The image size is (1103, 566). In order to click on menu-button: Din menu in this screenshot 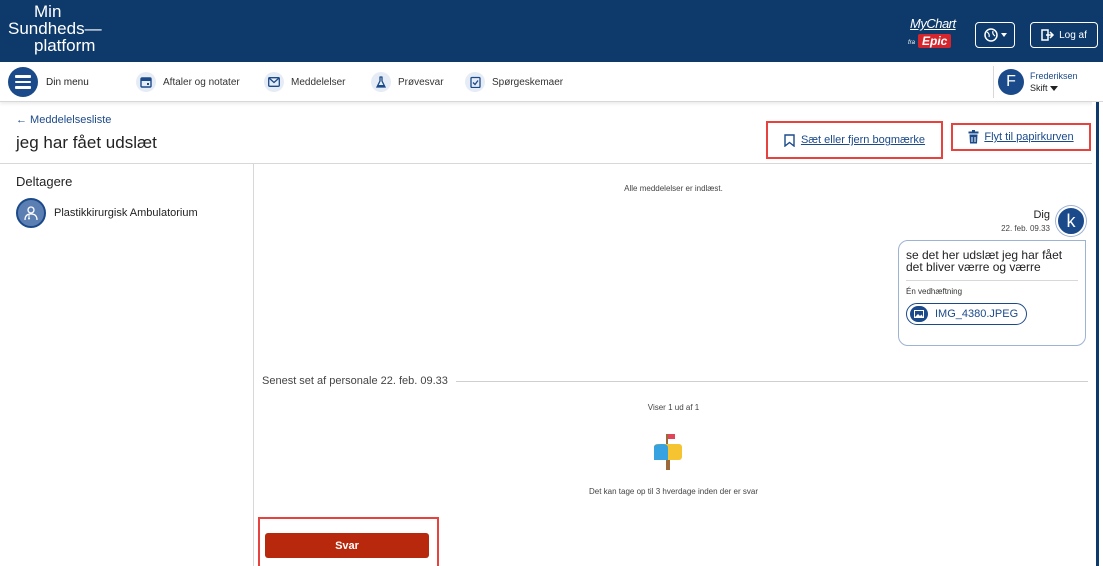, I will do `click(48, 82)`.